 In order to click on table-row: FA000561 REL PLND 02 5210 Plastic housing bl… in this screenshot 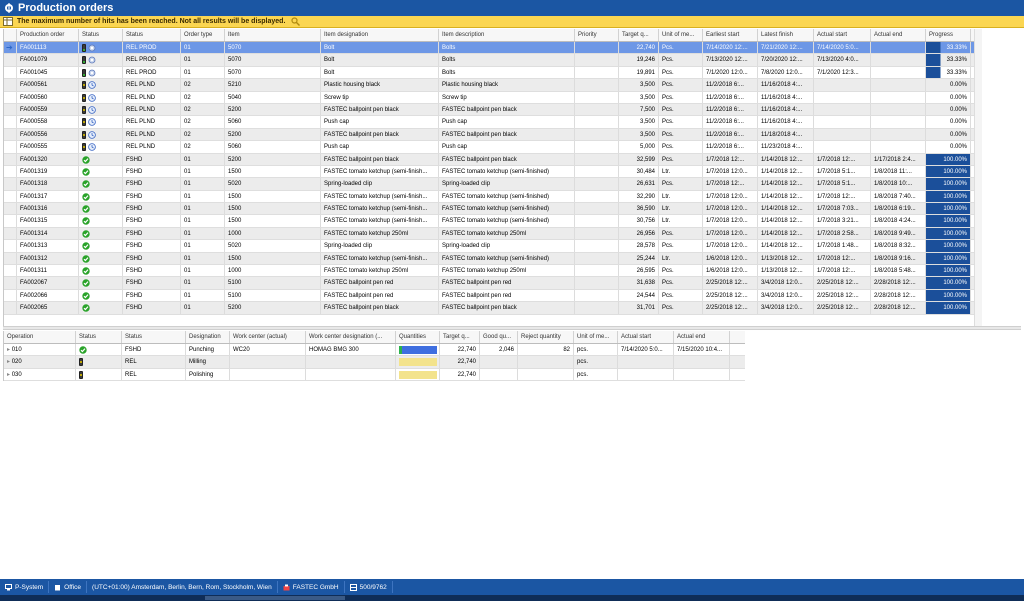, I will do `click(489, 85)`.